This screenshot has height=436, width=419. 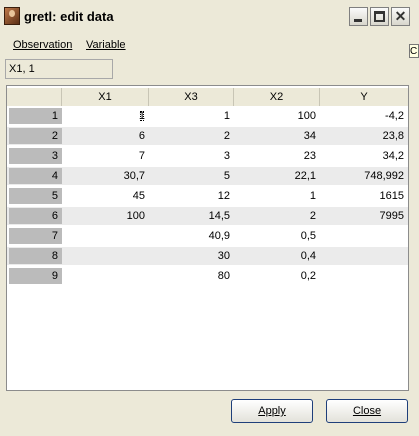 I want to click on table-row: 4 30,7 5 22,1 748,992, so click(x=207, y=176).